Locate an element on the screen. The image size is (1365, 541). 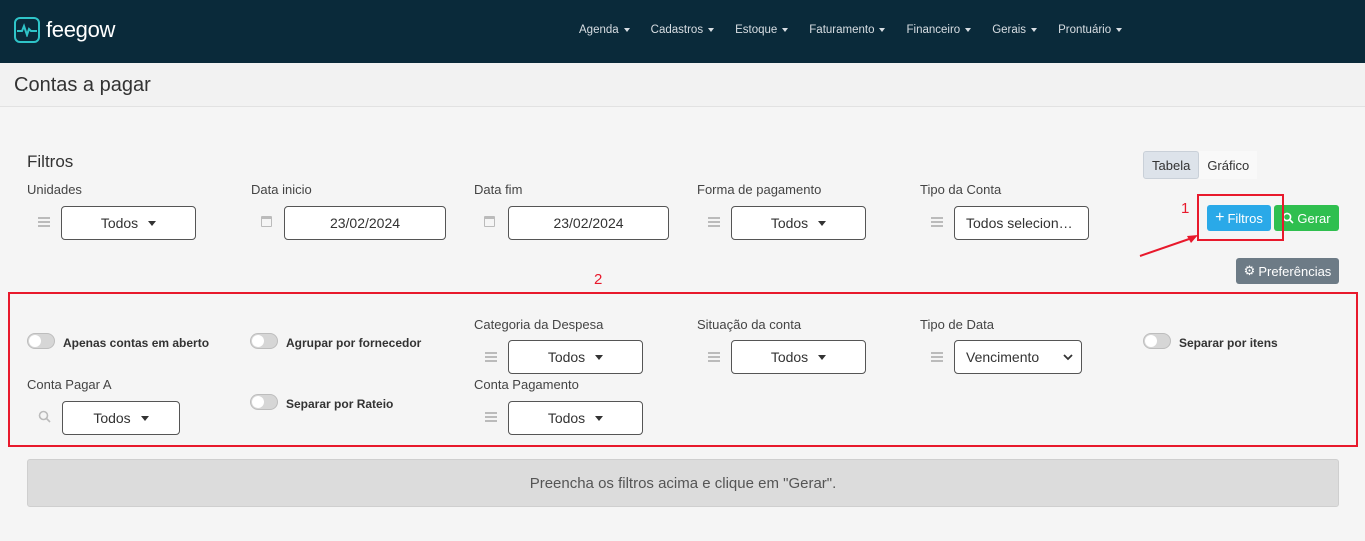
annotation-number-1: 1 is located at coordinates (1185, 208).